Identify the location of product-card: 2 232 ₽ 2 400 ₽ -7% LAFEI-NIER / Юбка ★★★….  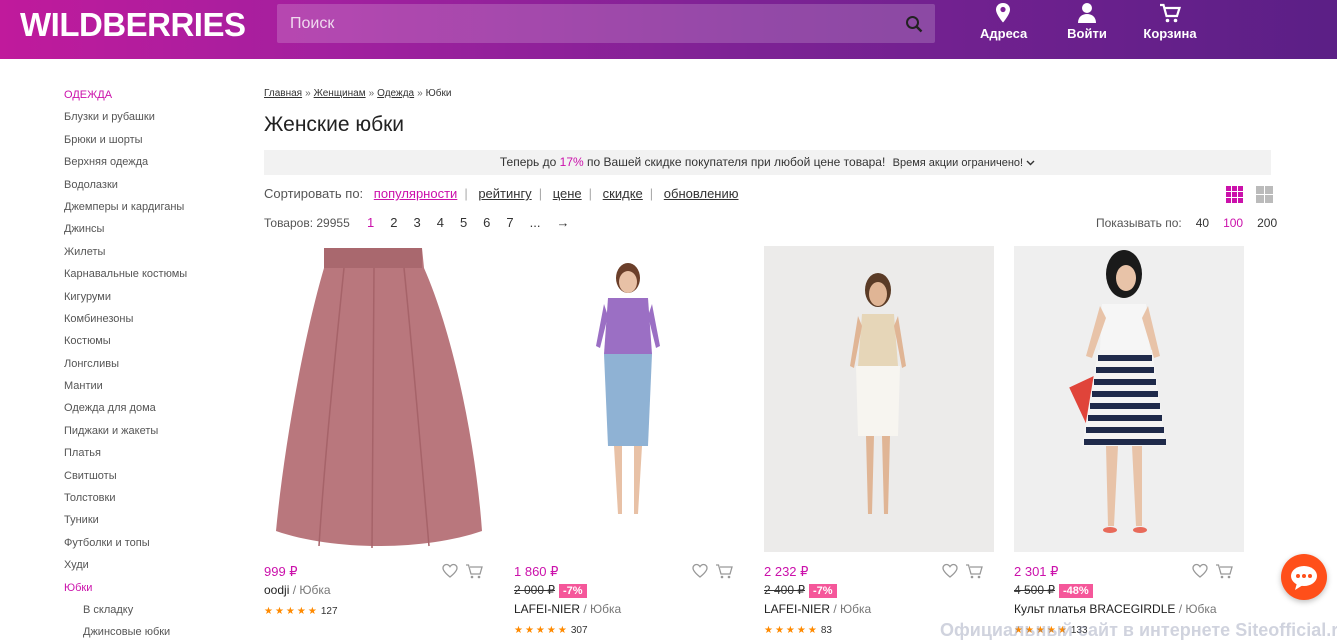
(879, 442).